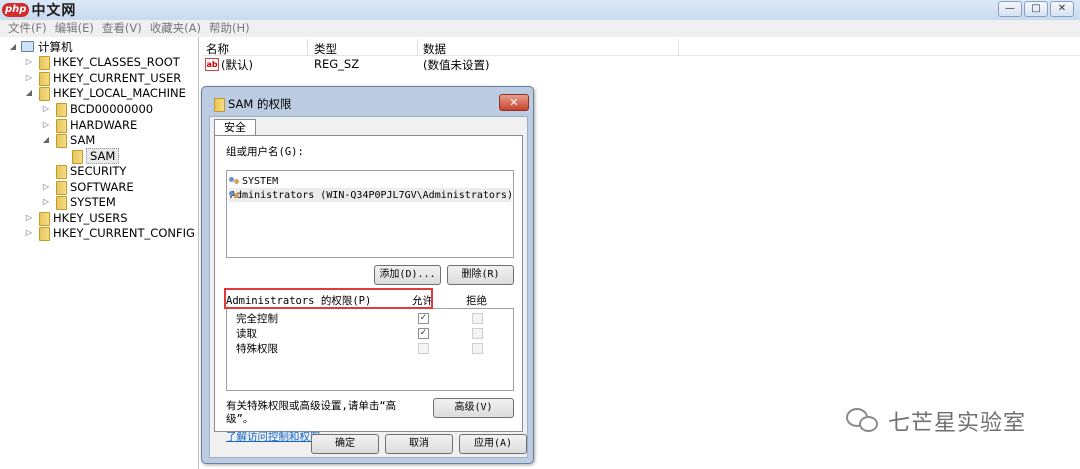 The width and height of the screenshot is (1080, 469). I want to click on menu-help: 帮助(H), so click(229, 28).